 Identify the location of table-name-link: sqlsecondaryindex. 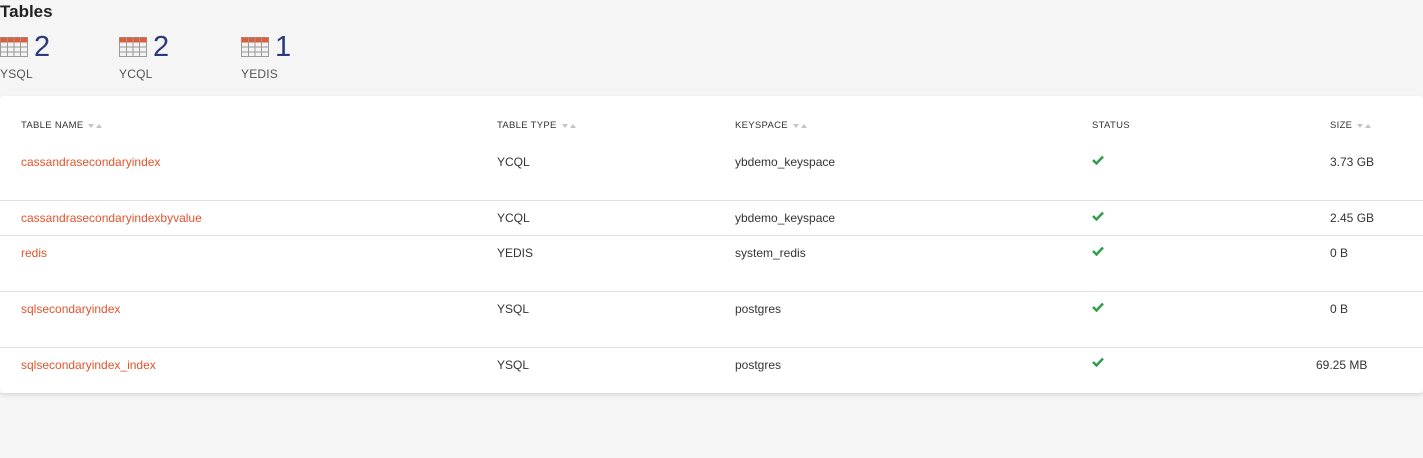
(70, 309).